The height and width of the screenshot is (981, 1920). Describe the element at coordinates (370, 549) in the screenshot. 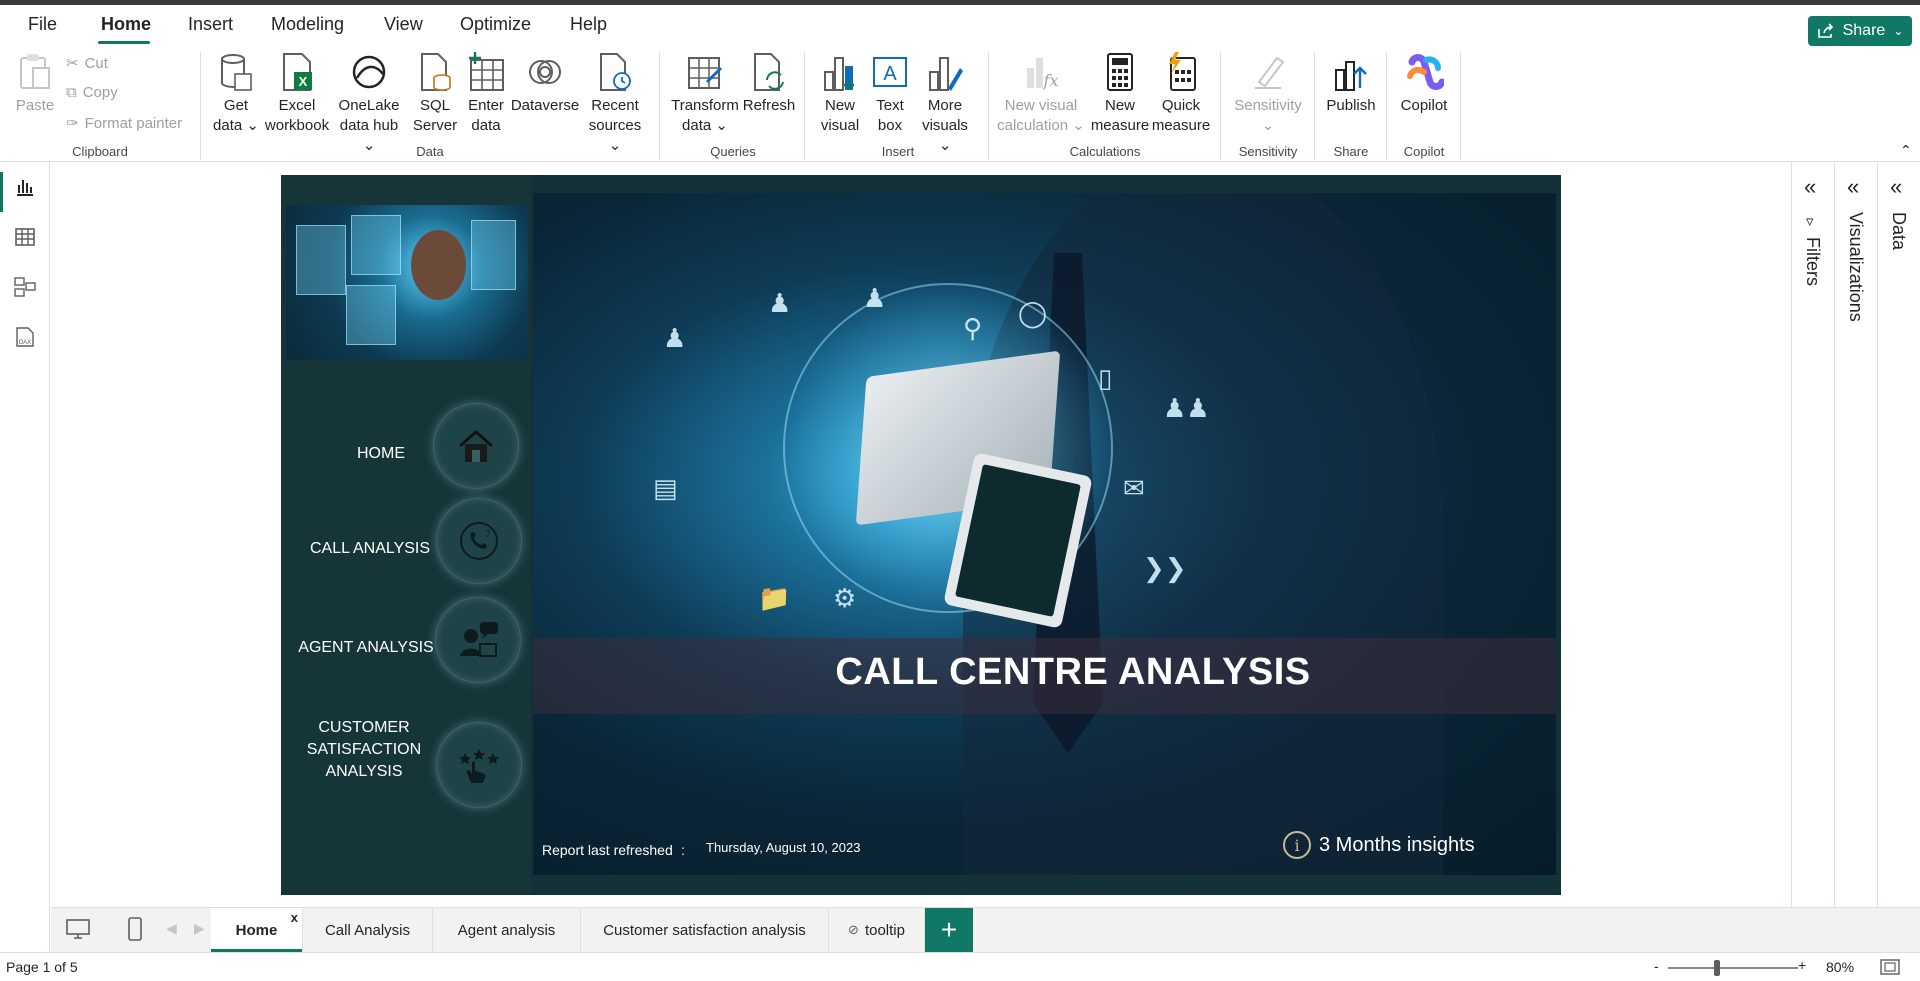

I see `nav-call-analysis-label: CALL ANALYSIS` at that location.